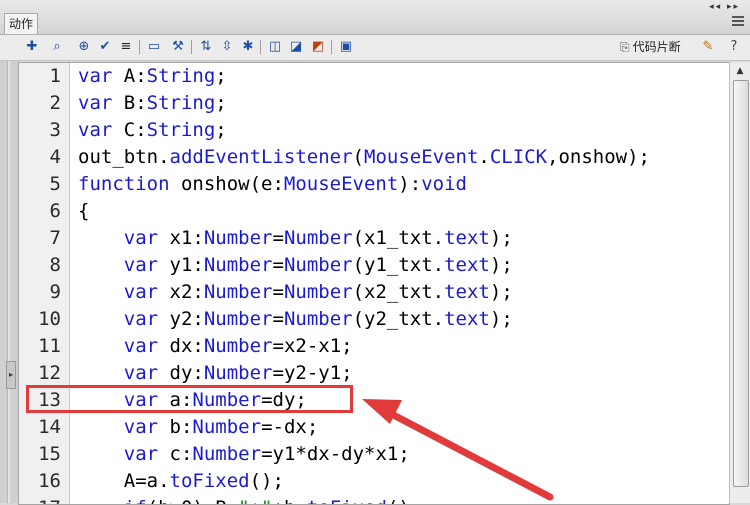  What do you see at coordinates (708, 47) in the screenshot?
I see `wand-icon: ✎` at bounding box center [708, 47].